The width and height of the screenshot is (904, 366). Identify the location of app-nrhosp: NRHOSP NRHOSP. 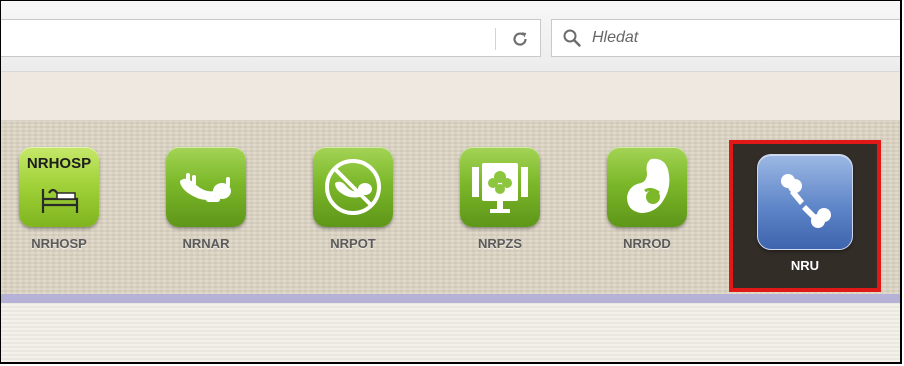
(59, 199).